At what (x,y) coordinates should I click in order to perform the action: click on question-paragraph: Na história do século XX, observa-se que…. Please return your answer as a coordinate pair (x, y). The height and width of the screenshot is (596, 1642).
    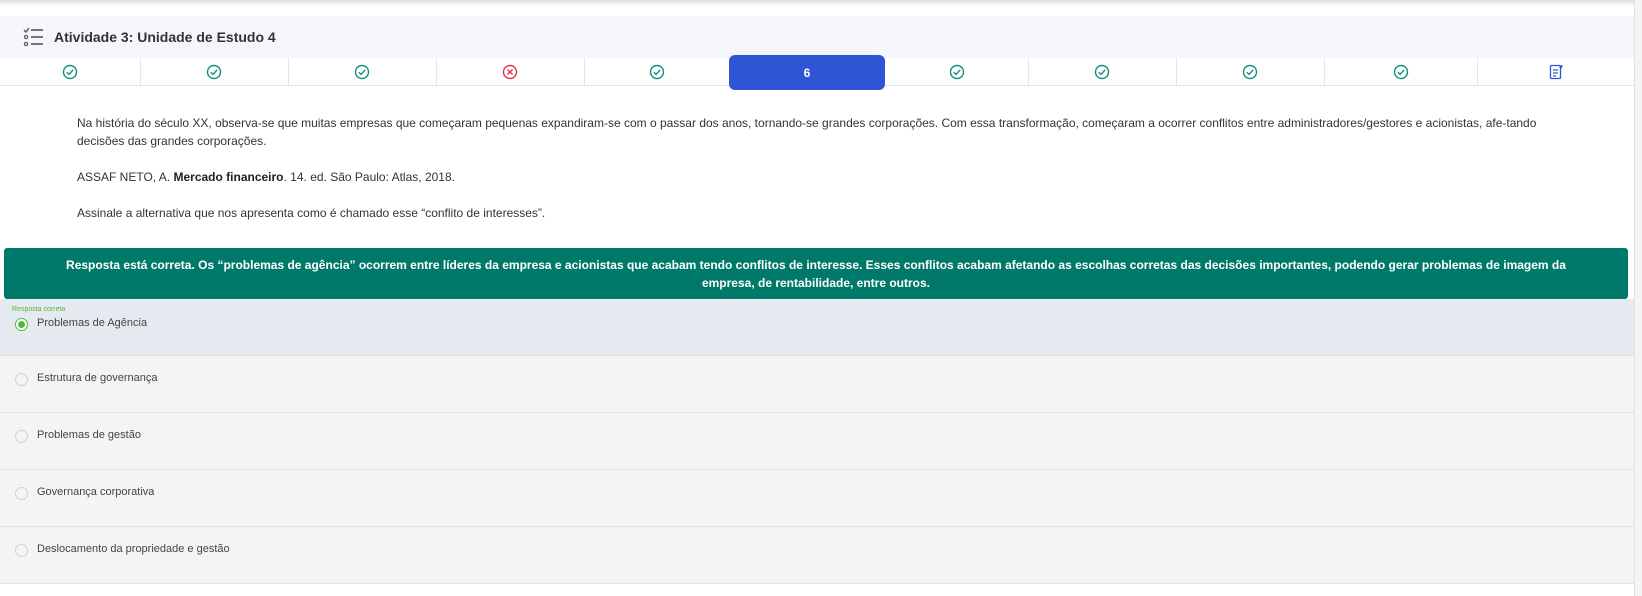
    Looking at the image, I should click on (807, 132).